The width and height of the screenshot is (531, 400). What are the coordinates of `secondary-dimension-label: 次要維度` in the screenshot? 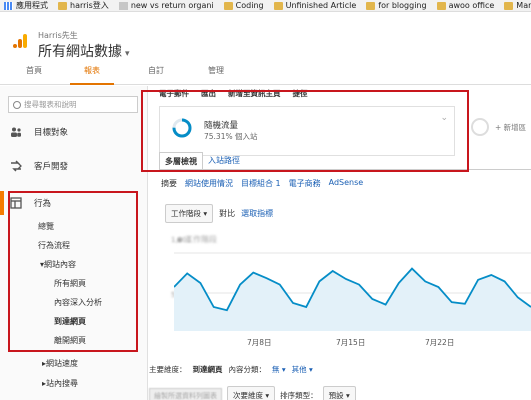 It's located at (248, 395).